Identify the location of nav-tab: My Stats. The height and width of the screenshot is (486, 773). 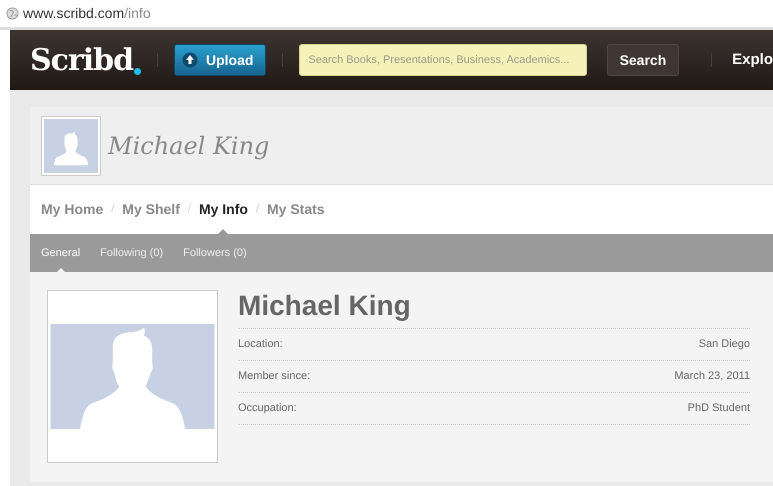
(296, 209).